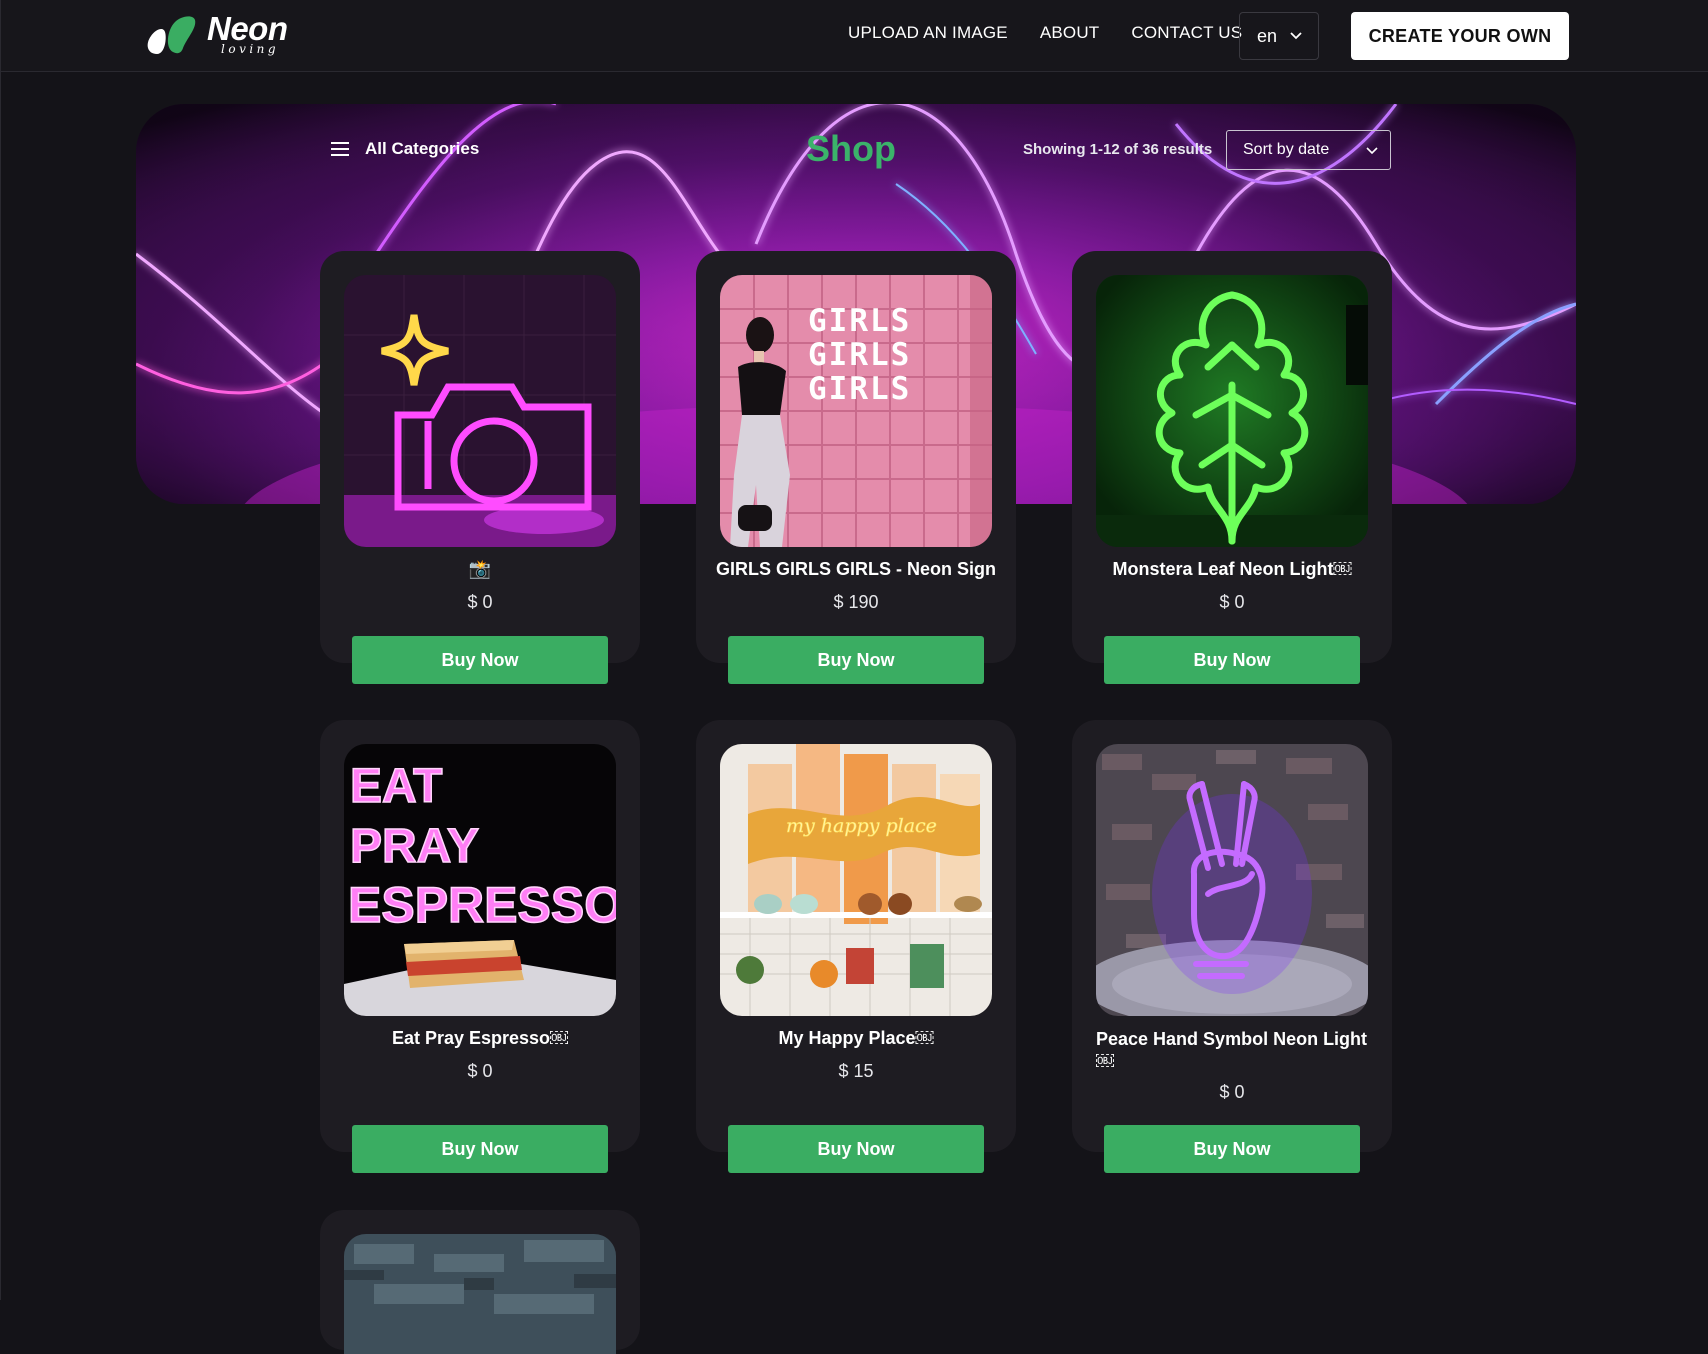 The image size is (1708, 1354). What do you see at coordinates (856, 1038) in the screenshot?
I see `product-name: My Happy Place￼` at bounding box center [856, 1038].